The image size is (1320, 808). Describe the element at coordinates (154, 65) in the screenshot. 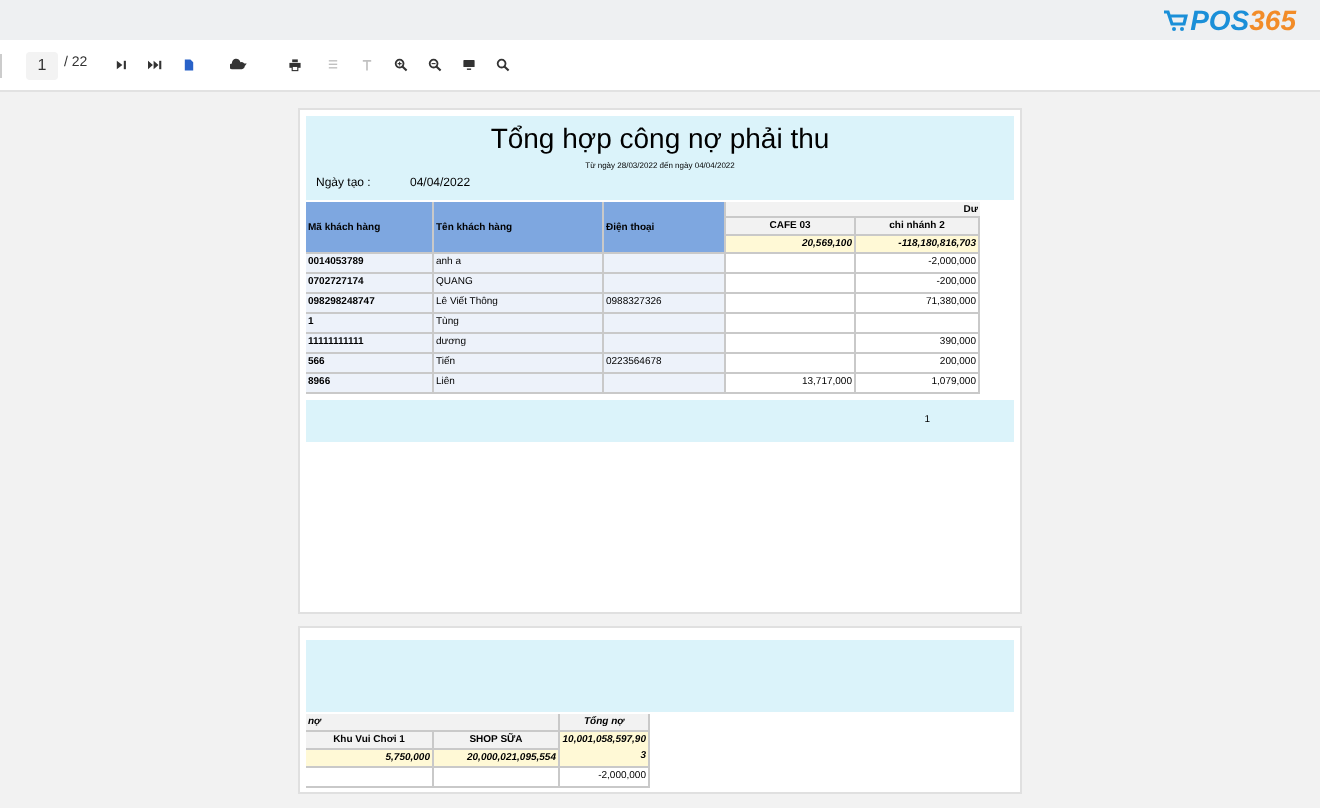

I see `last-icon` at that location.